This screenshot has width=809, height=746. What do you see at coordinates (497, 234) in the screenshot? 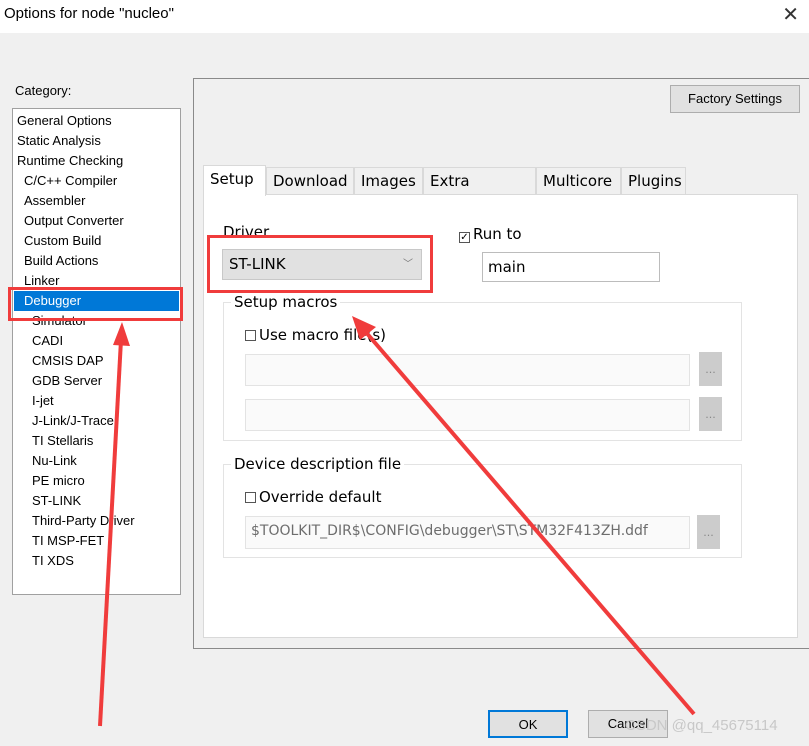
I see `run-to-label: Run to` at bounding box center [497, 234].